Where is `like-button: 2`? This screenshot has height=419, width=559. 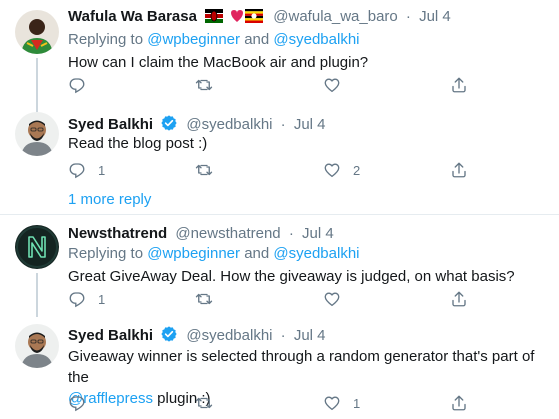
like-button: 2 is located at coordinates (341, 170).